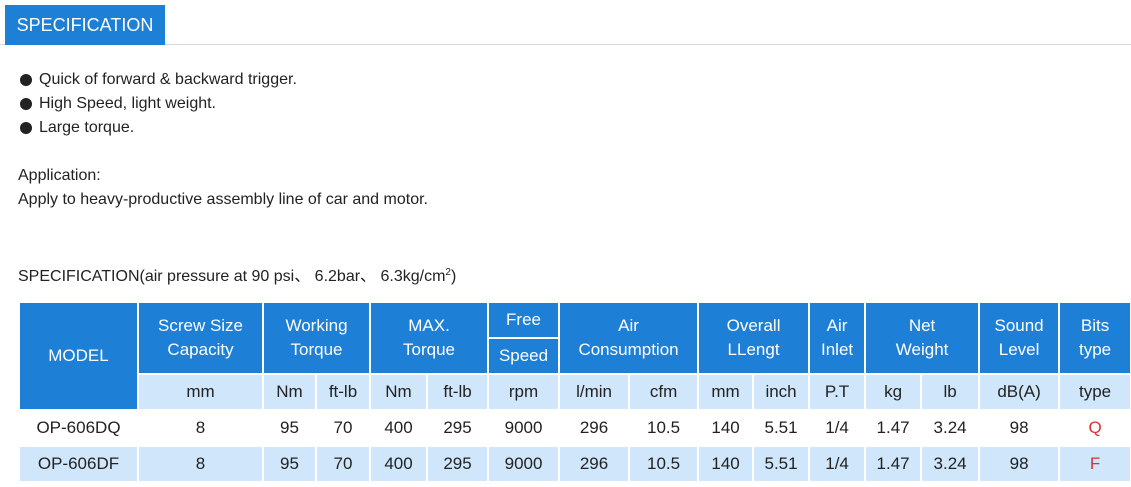 The image size is (1131, 487). I want to click on unit-cell: rpm, so click(524, 392).